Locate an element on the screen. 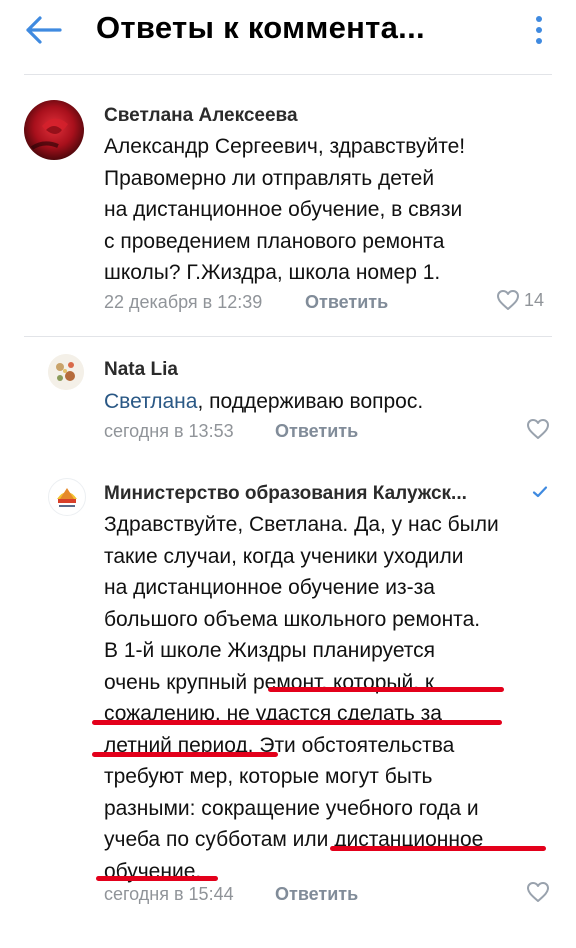 The height and width of the screenshot is (948, 576). comment-line: Здравствуйте, Светлана. Да, у нас были is located at coordinates (301, 524).